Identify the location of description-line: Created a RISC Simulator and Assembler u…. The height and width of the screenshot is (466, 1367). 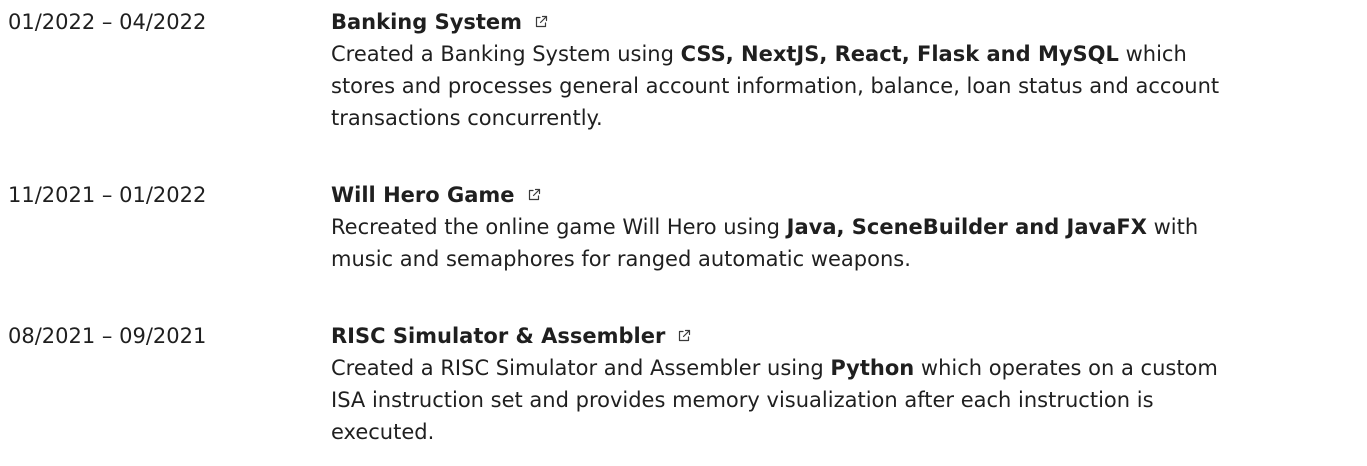
(774, 368).